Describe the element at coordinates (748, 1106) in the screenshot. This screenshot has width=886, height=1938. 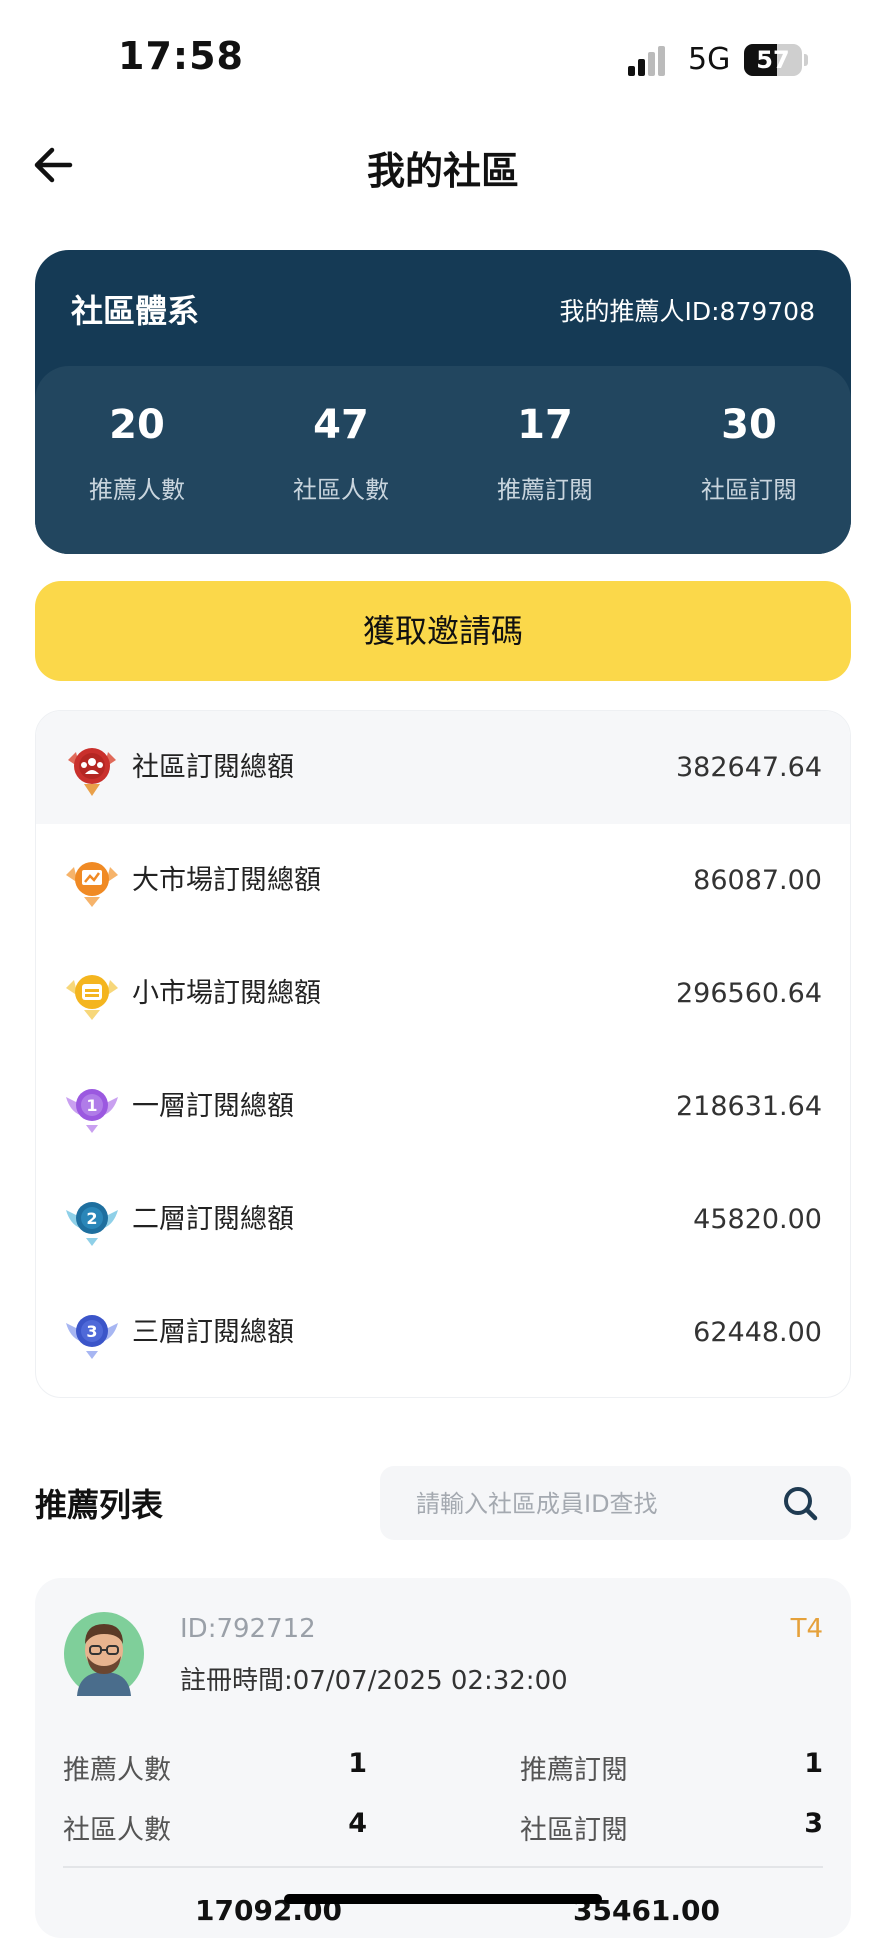
I see `total-value: 218631.64` at that location.